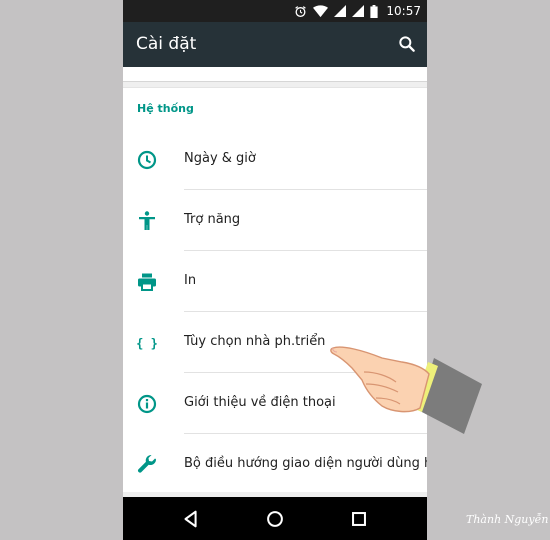 The height and width of the screenshot is (540, 550). I want to click on status-icons: 10:57, so click(357, 11).